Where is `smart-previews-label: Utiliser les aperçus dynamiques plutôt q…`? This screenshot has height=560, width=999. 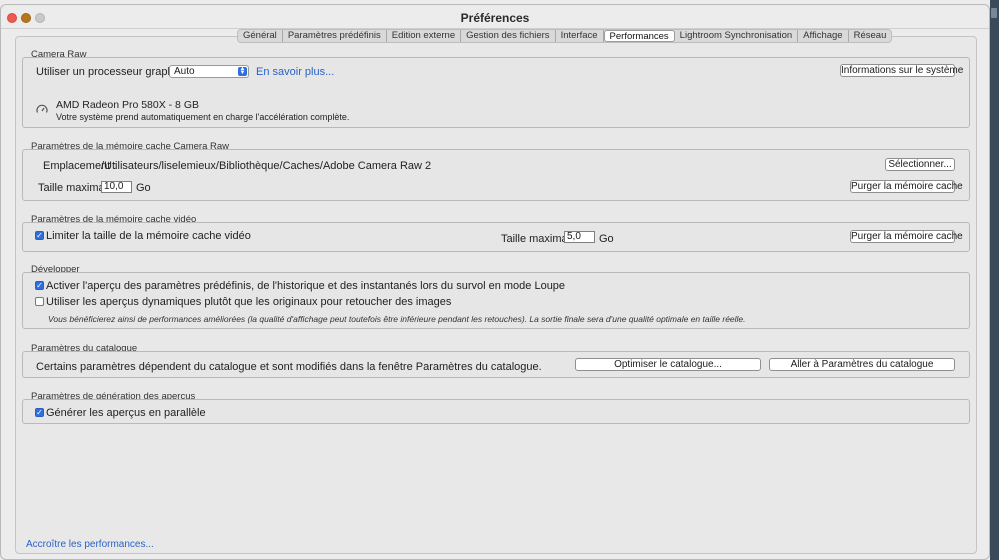 smart-previews-label: Utiliser les aperçus dynamiques plutôt q… is located at coordinates (249, 302).